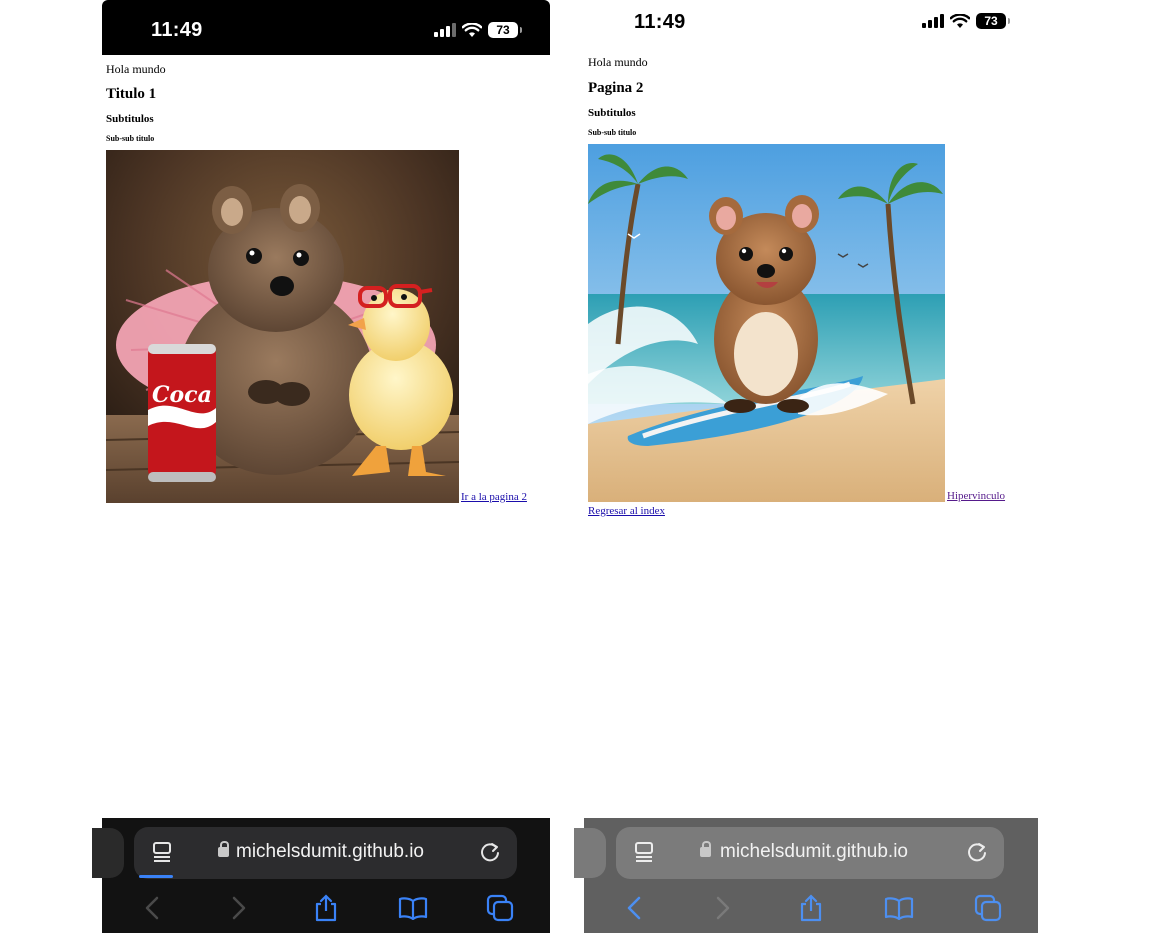 Image resolution: width=1170 pixels, height=940 pixels. Describe the element at coordinates (131, 94) in the screenshot. I see `heading-1: Titulo 1` at that location.